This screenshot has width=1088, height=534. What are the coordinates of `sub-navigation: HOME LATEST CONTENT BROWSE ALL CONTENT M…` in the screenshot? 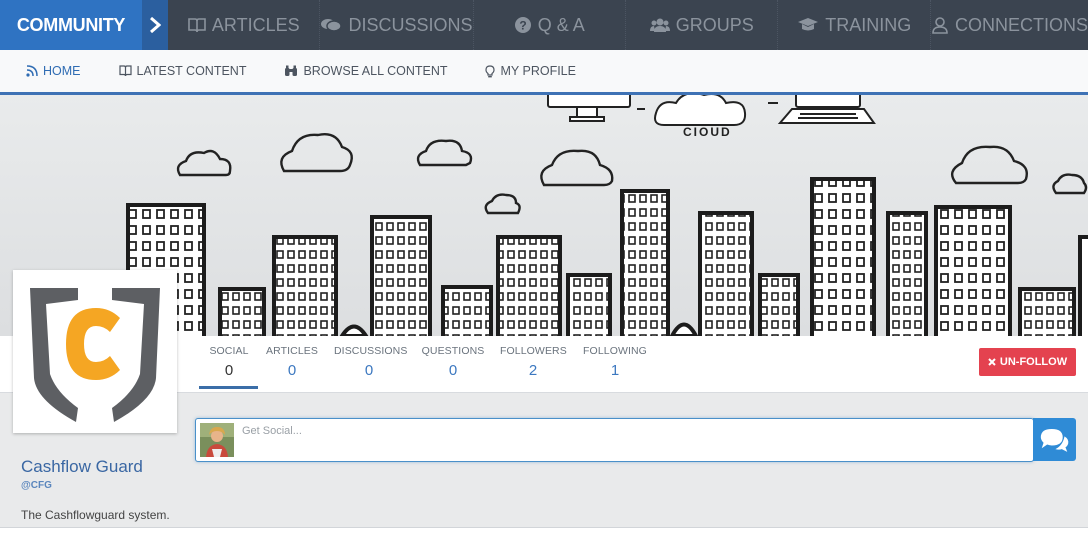 It's located at (544, 71).